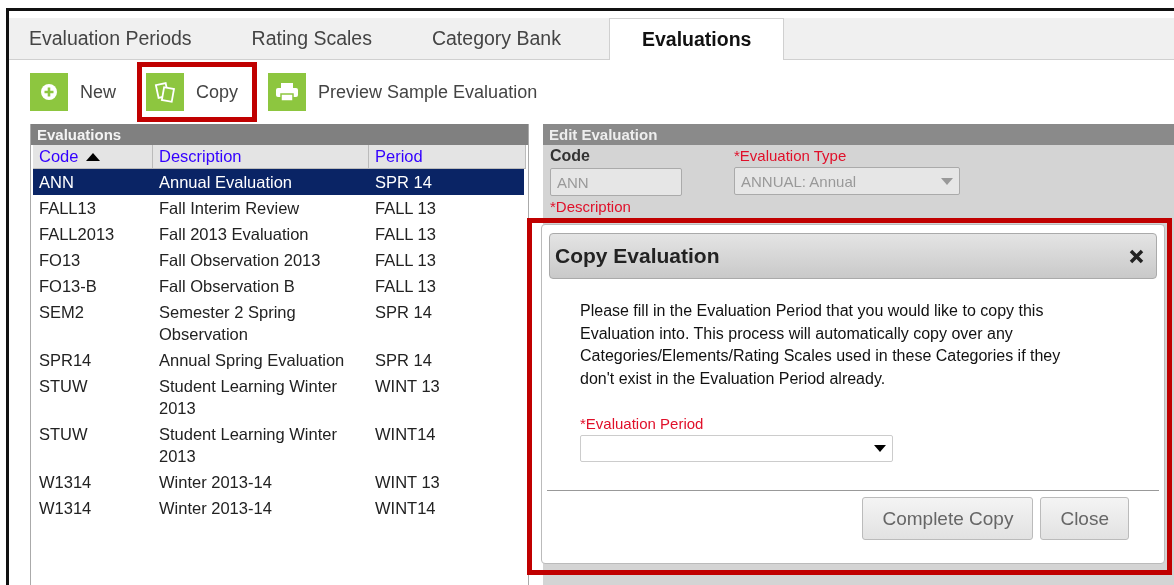 The width and height of the screenshot is (1174, 585). I want to click on dialog-message: Please fill in the Evaluation Period that you would like to copy this Evaluation into. This process will automatically copy over any Categories/Elements/Rating Scales used in these Categories if they don't exist in the Evaluation Period already., so click(821, 345).